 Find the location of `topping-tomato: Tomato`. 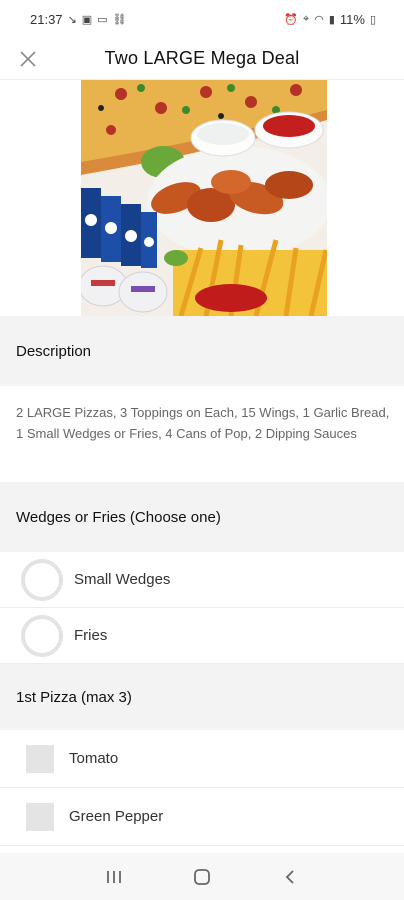

topping-tomato: Tomato is located at coordinates (202, 759).